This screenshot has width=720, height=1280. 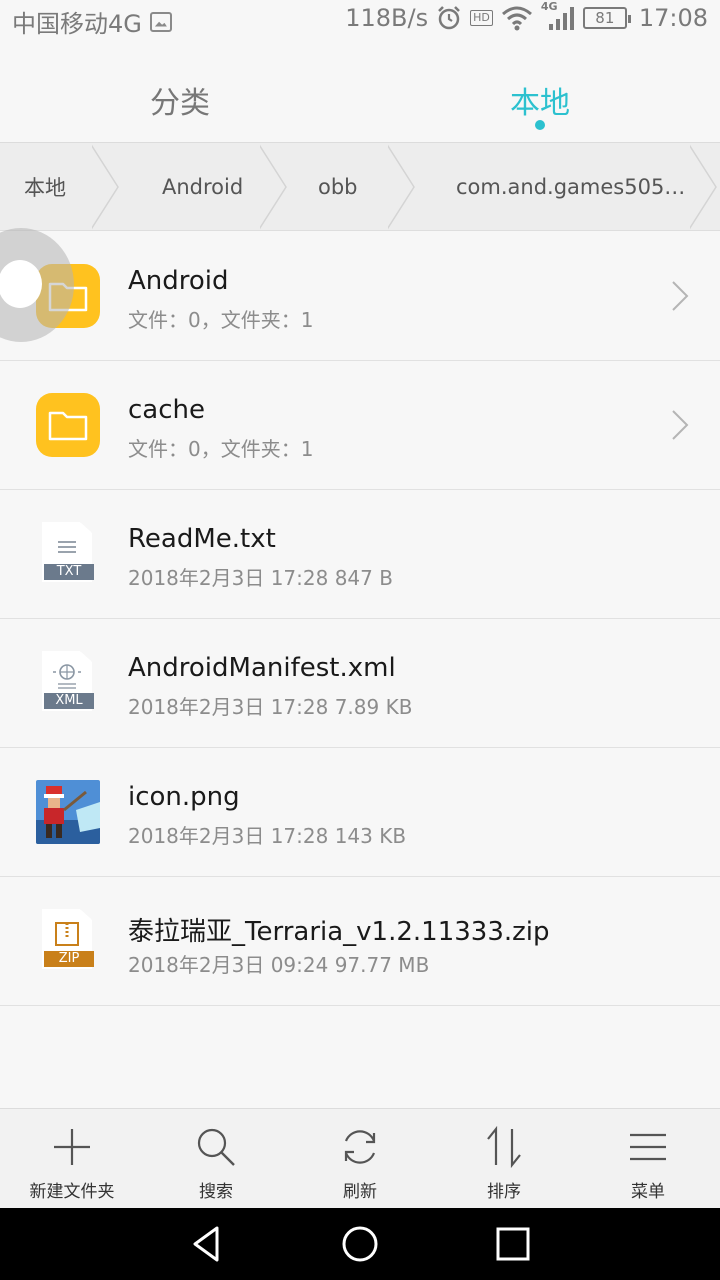 What do you see at coordinates (270, 707) in the screenshot?
I see `file-meta: 2018年2月3日 17:28 7.89 KB` at bounding box center [270, 707].